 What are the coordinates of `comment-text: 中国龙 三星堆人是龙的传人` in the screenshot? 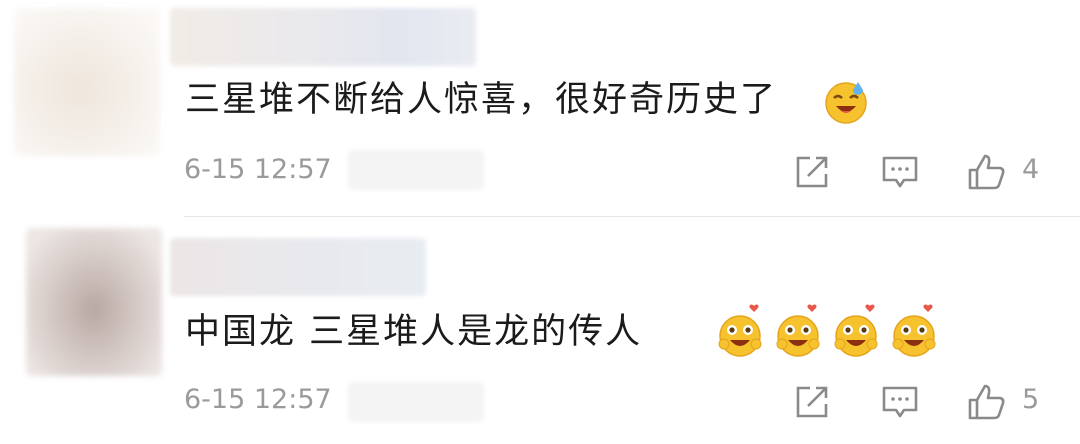 It's located at (414, 332).